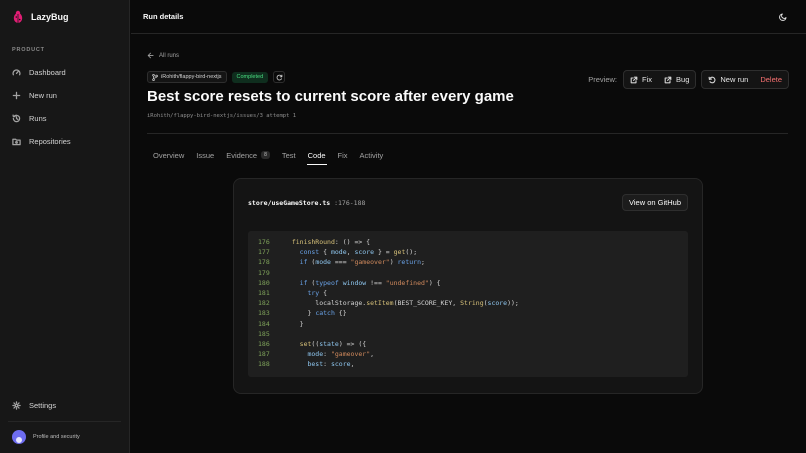 Image resolution: width=806 pixels, height=453 pixels. What do you see at coordinates (362, 262) in the screenshot?
I see `line-text: if (mode === "gameover") return;` at bounding box center [362, 262].